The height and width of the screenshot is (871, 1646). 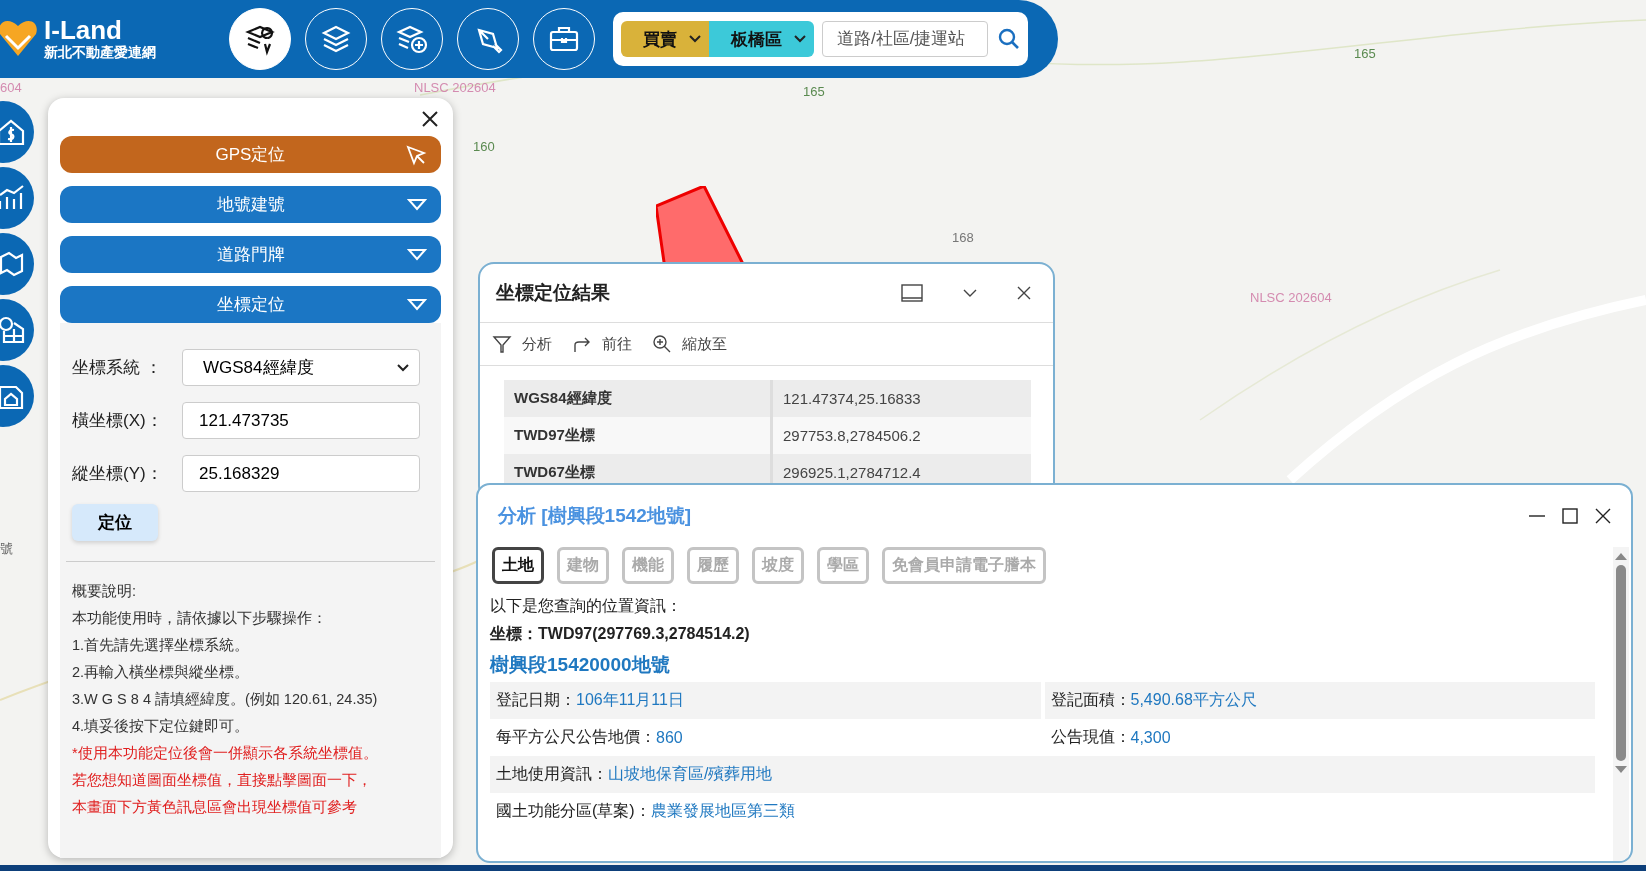 I want to click on intro-text: 以下是您查詢的位置資訊：, so click(x=586, y=606).